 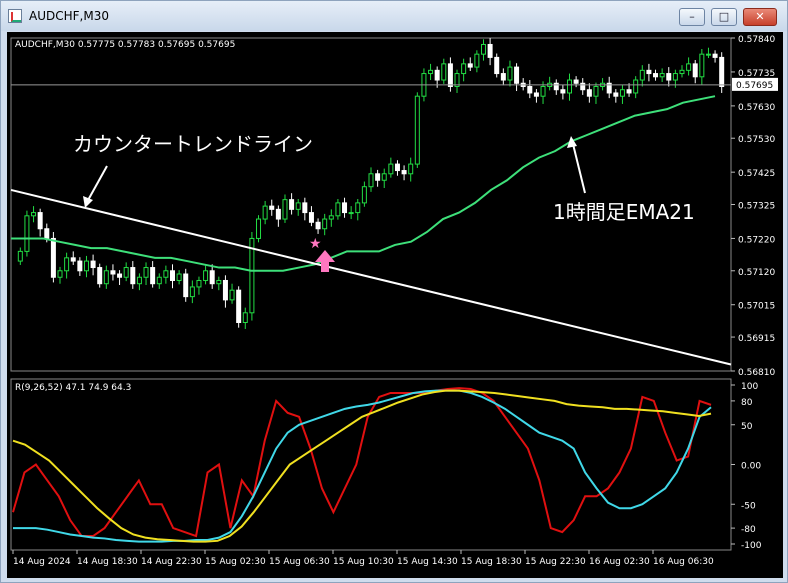 I want to click on annotation-arrow-line, so click(x=579, y=168).